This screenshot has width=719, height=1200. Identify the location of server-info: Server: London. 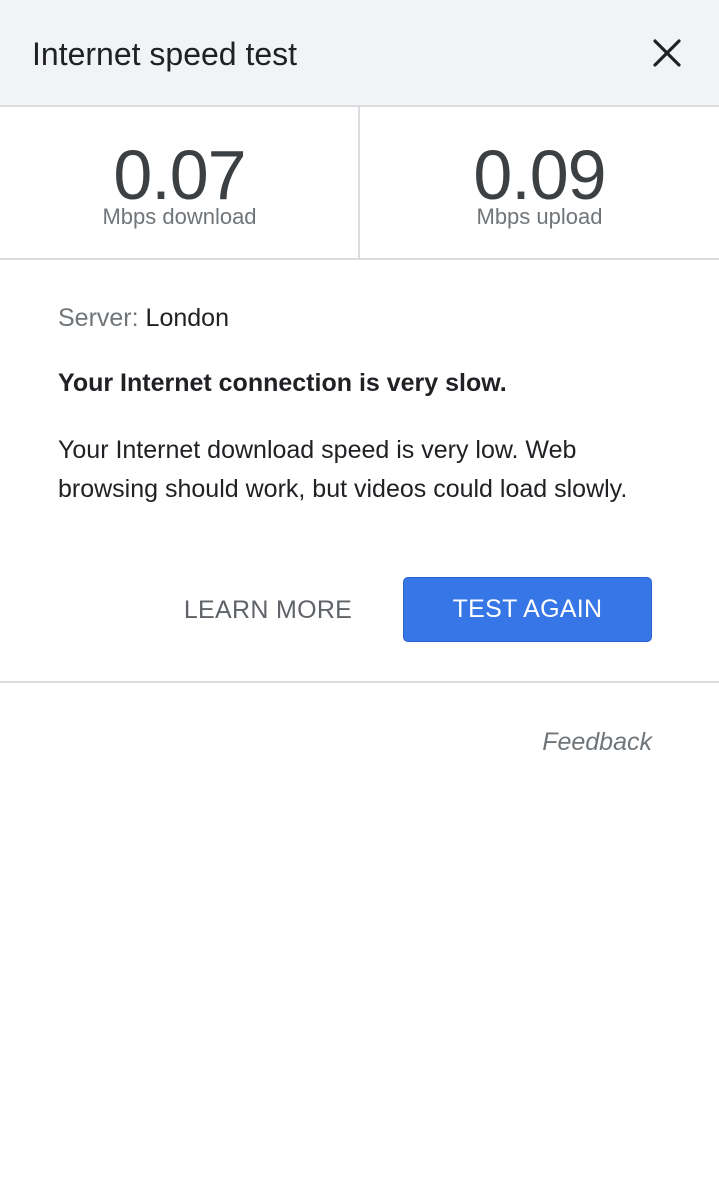
(143, 318).